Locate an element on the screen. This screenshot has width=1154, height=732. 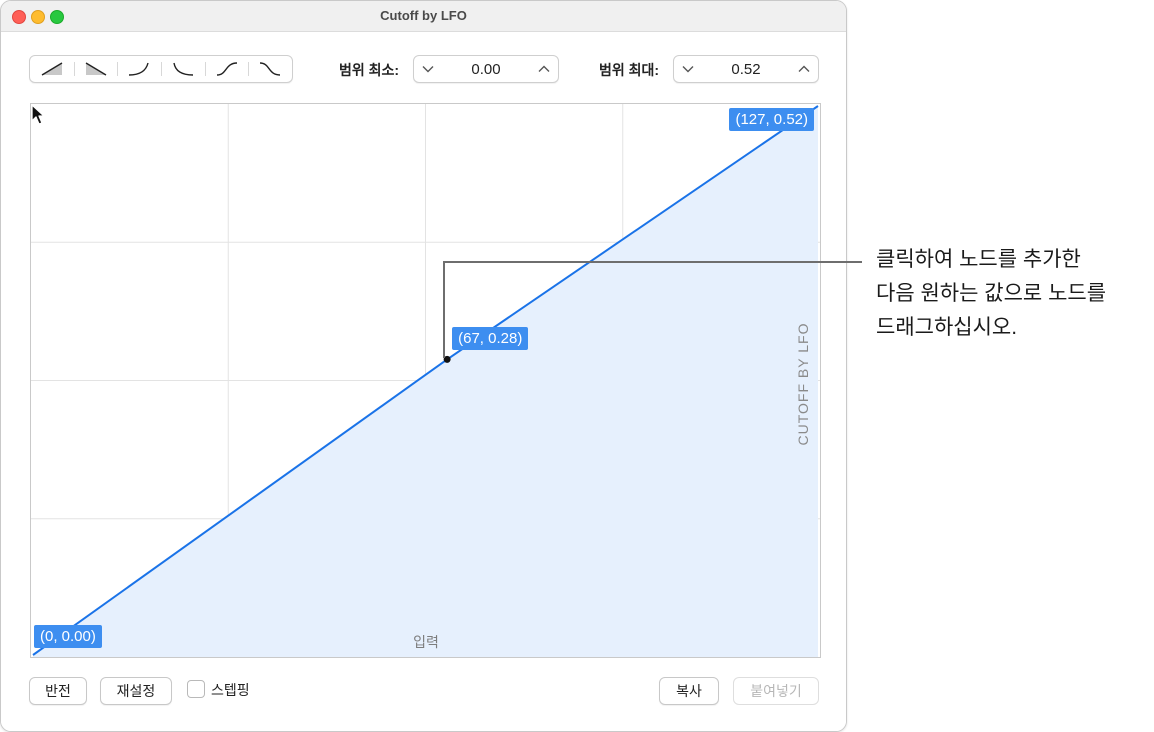
annotation-line: 드래그하십시오. is located at coordinates (947, 327).